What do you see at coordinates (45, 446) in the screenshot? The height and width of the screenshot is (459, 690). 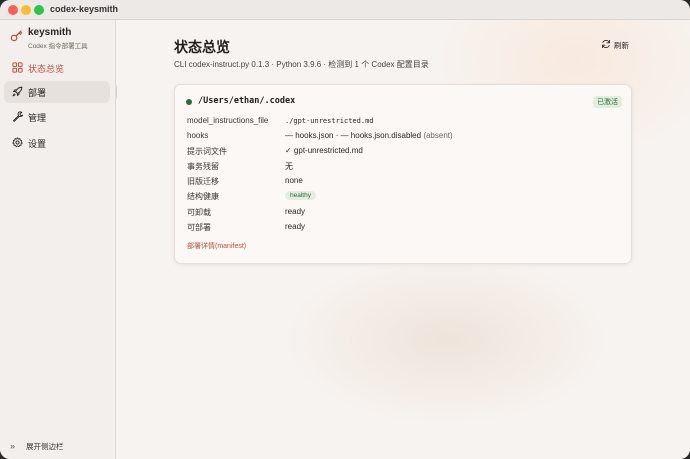 I see `expand-sidebar-label: 展开侧边栏` at bounding box center [45, 446].